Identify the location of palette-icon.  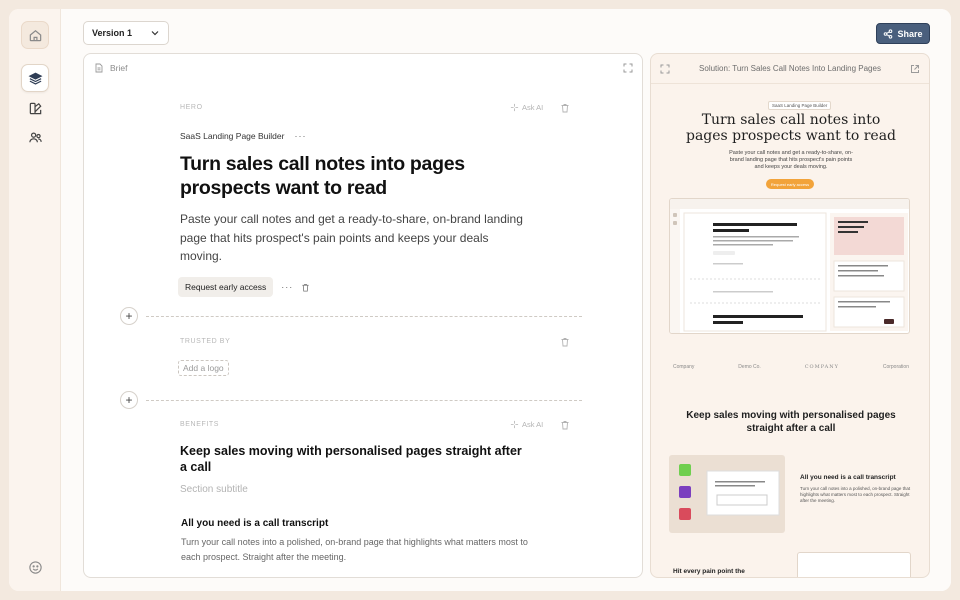
(35, 108).